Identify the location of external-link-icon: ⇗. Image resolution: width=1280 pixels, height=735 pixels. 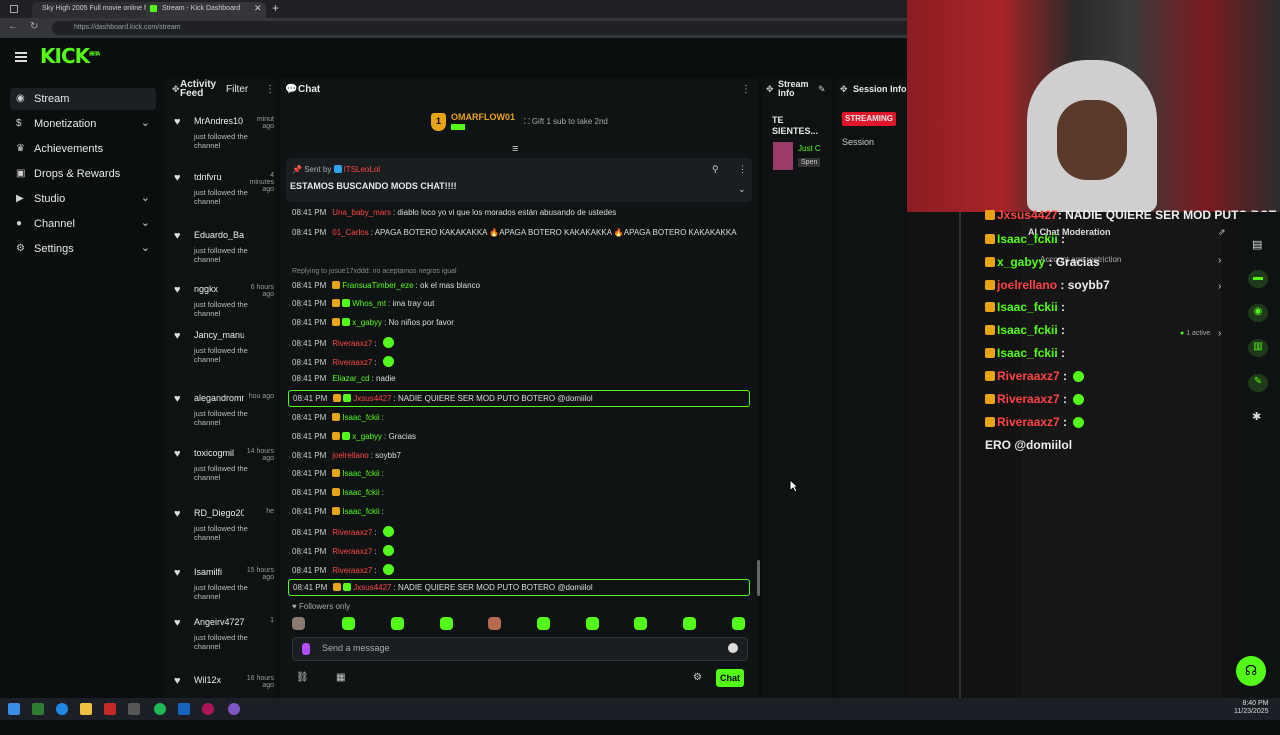
(1222, 232).